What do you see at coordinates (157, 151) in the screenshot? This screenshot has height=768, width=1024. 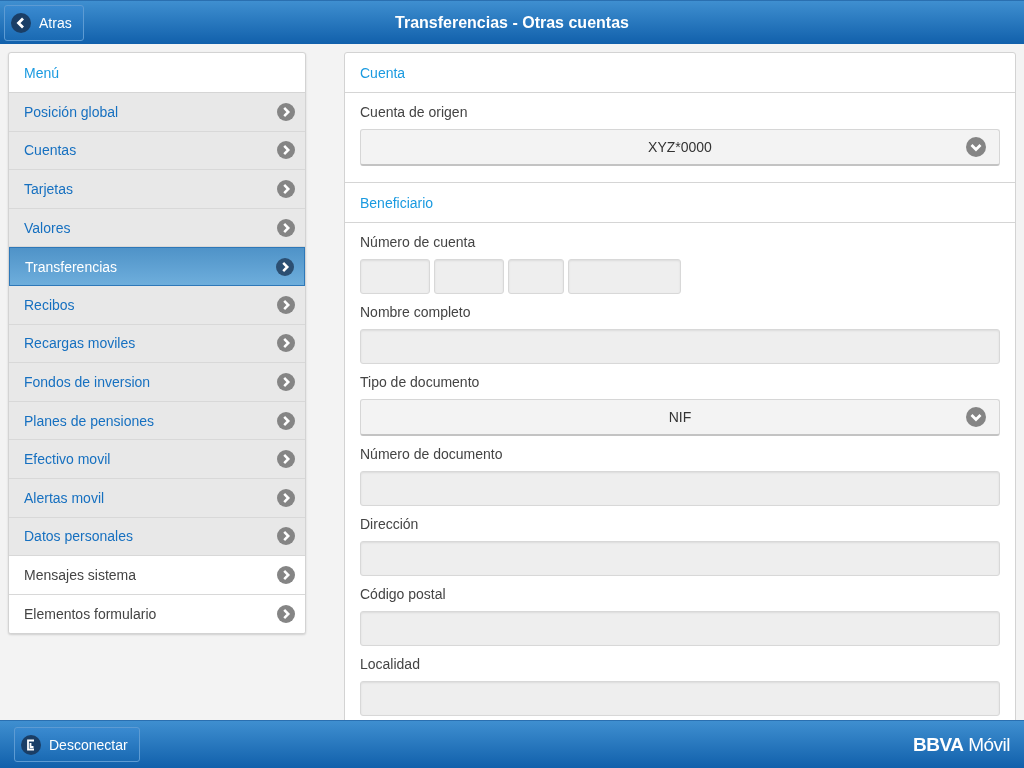 I see `menu-item: Cuentas` at bounding box center [157, 151].